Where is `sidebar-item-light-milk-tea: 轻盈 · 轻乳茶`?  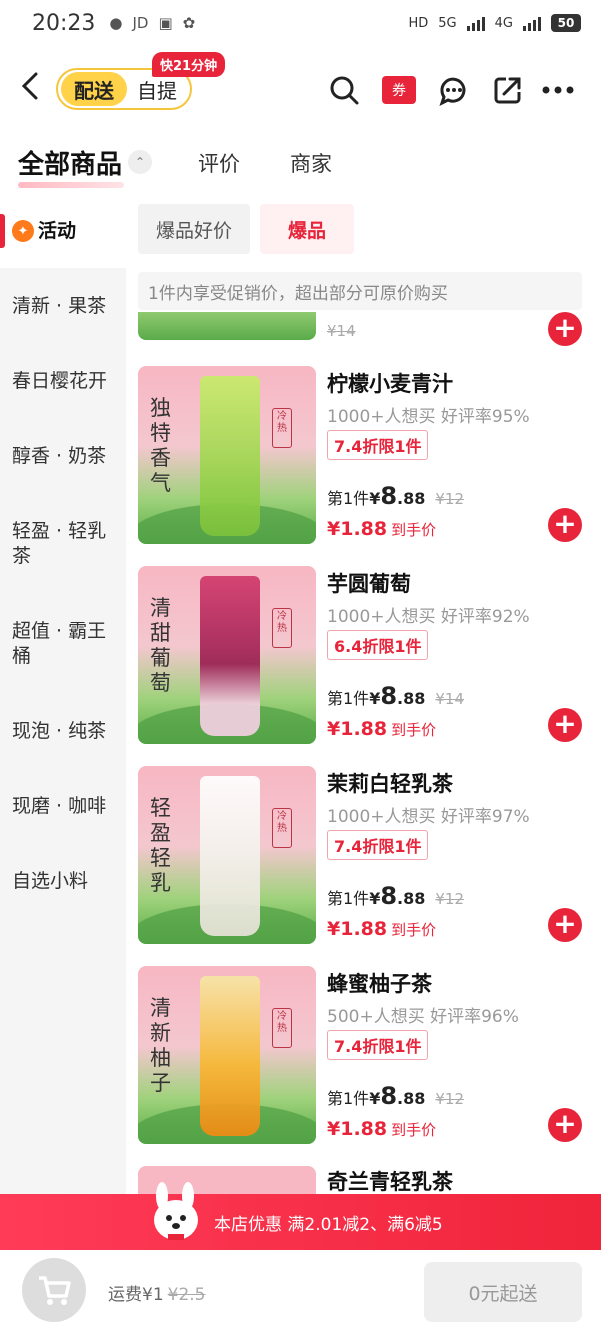
sidebar-item-light-milk-tea: 轻盈 · 轻乳茶 is located at coordinates (55, 544).